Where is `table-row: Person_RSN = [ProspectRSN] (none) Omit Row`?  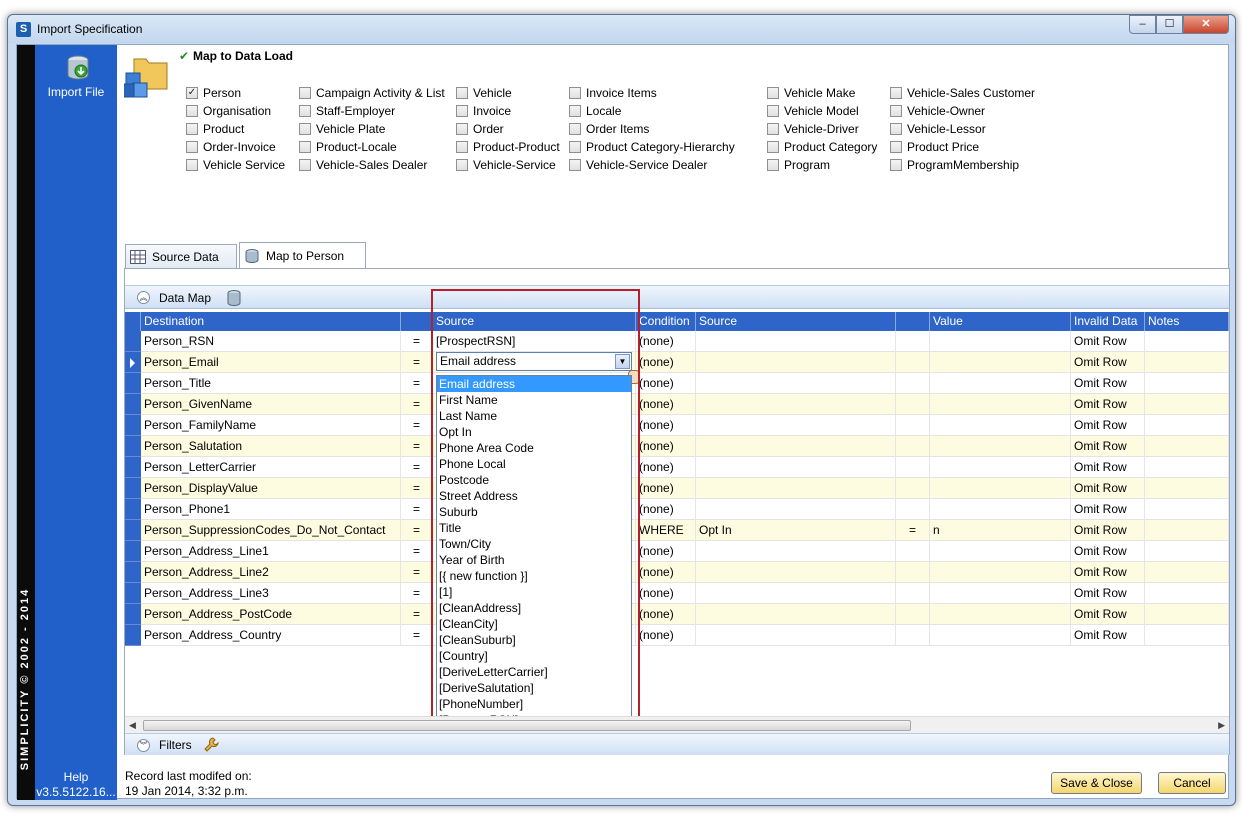
table-row: Person_RSN = [ProspectRSN] (none) Omit Row is located at coordinates (677, 341).